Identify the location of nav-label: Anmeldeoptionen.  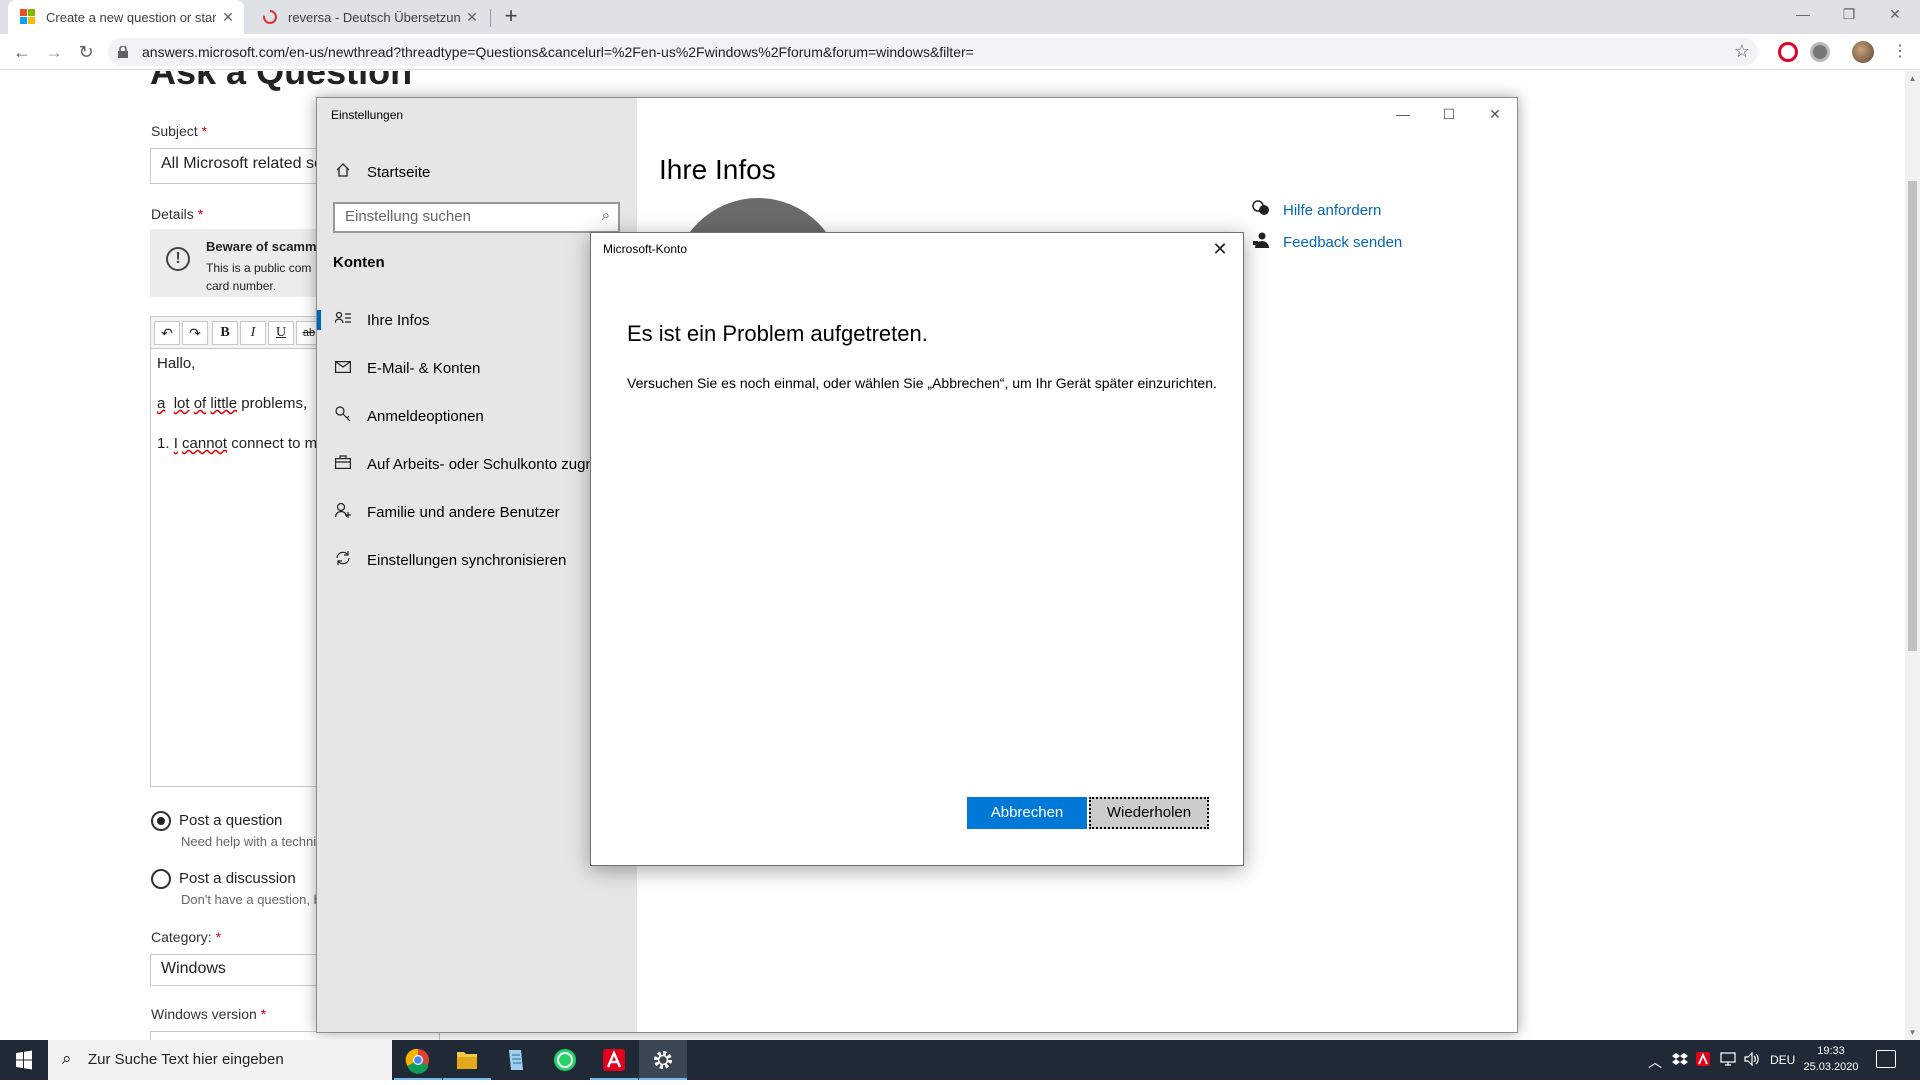
(425, 416).